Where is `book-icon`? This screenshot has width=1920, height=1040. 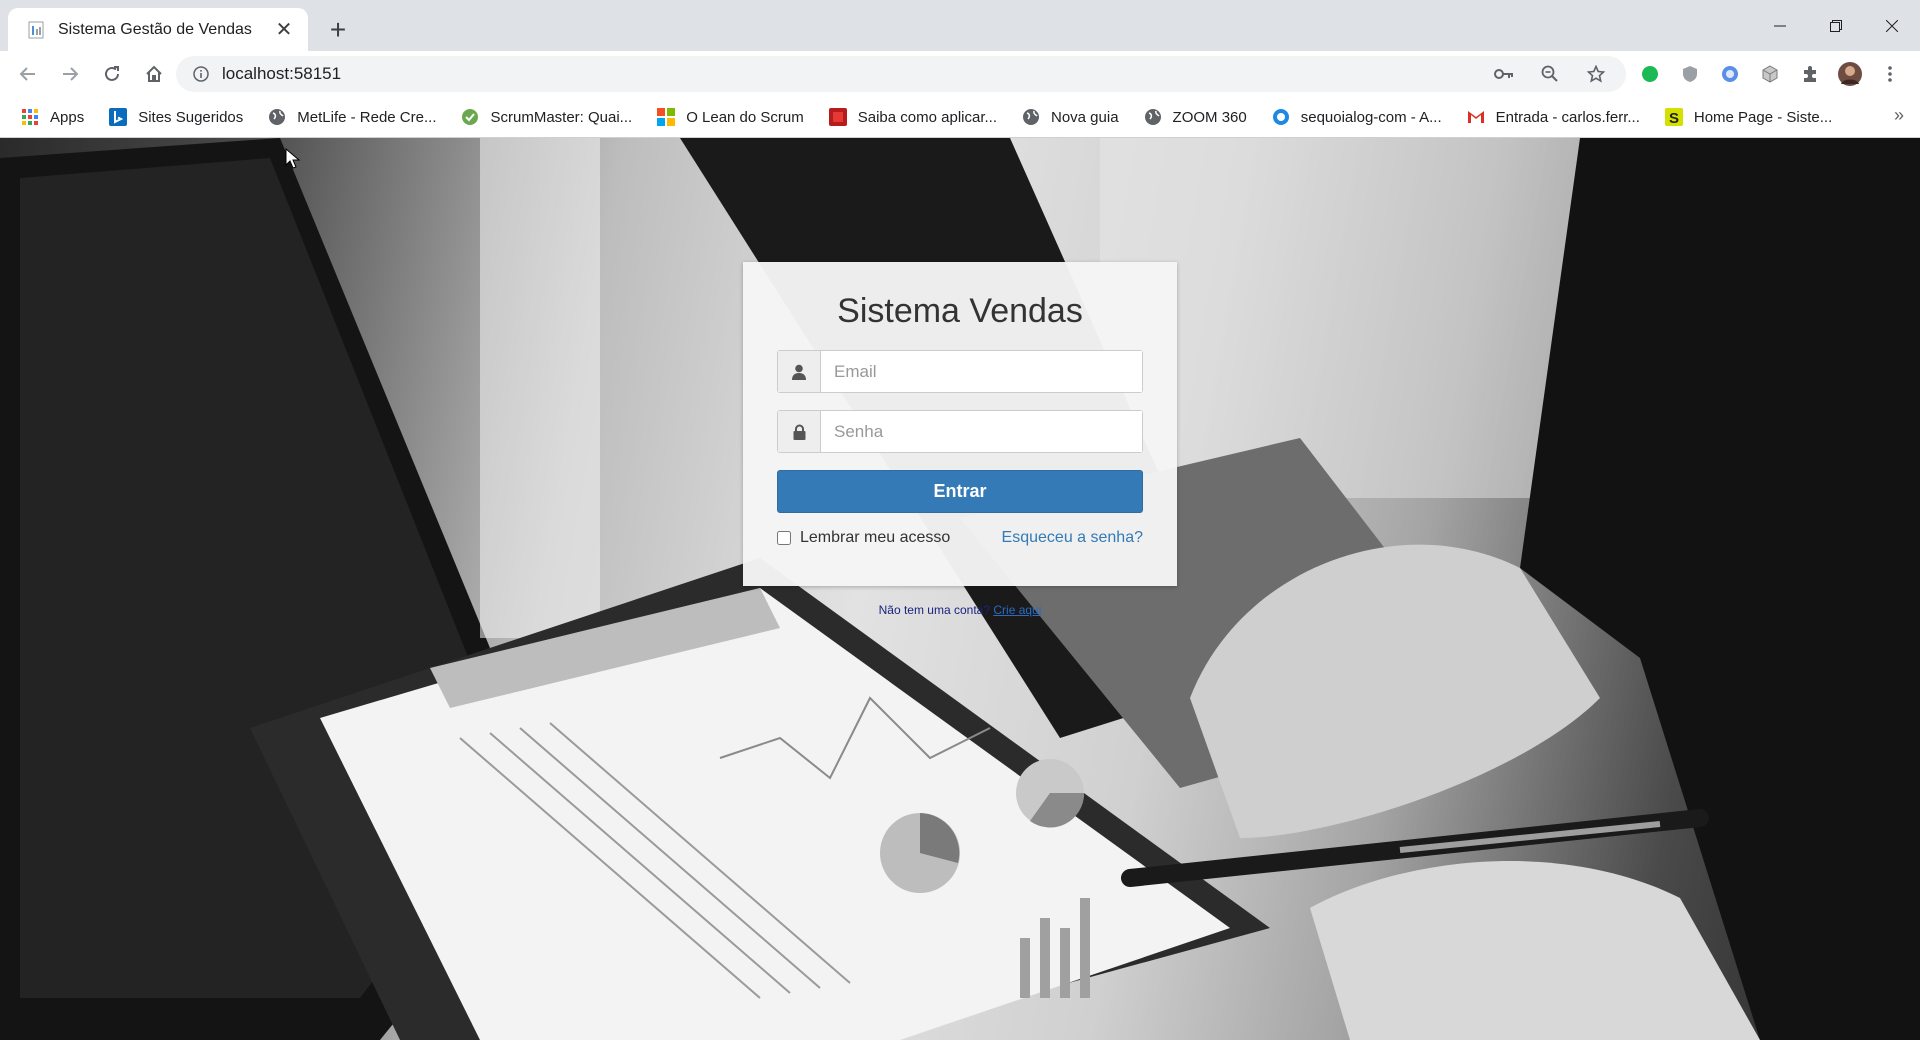 book-icon is located at coordinates (838, 117).